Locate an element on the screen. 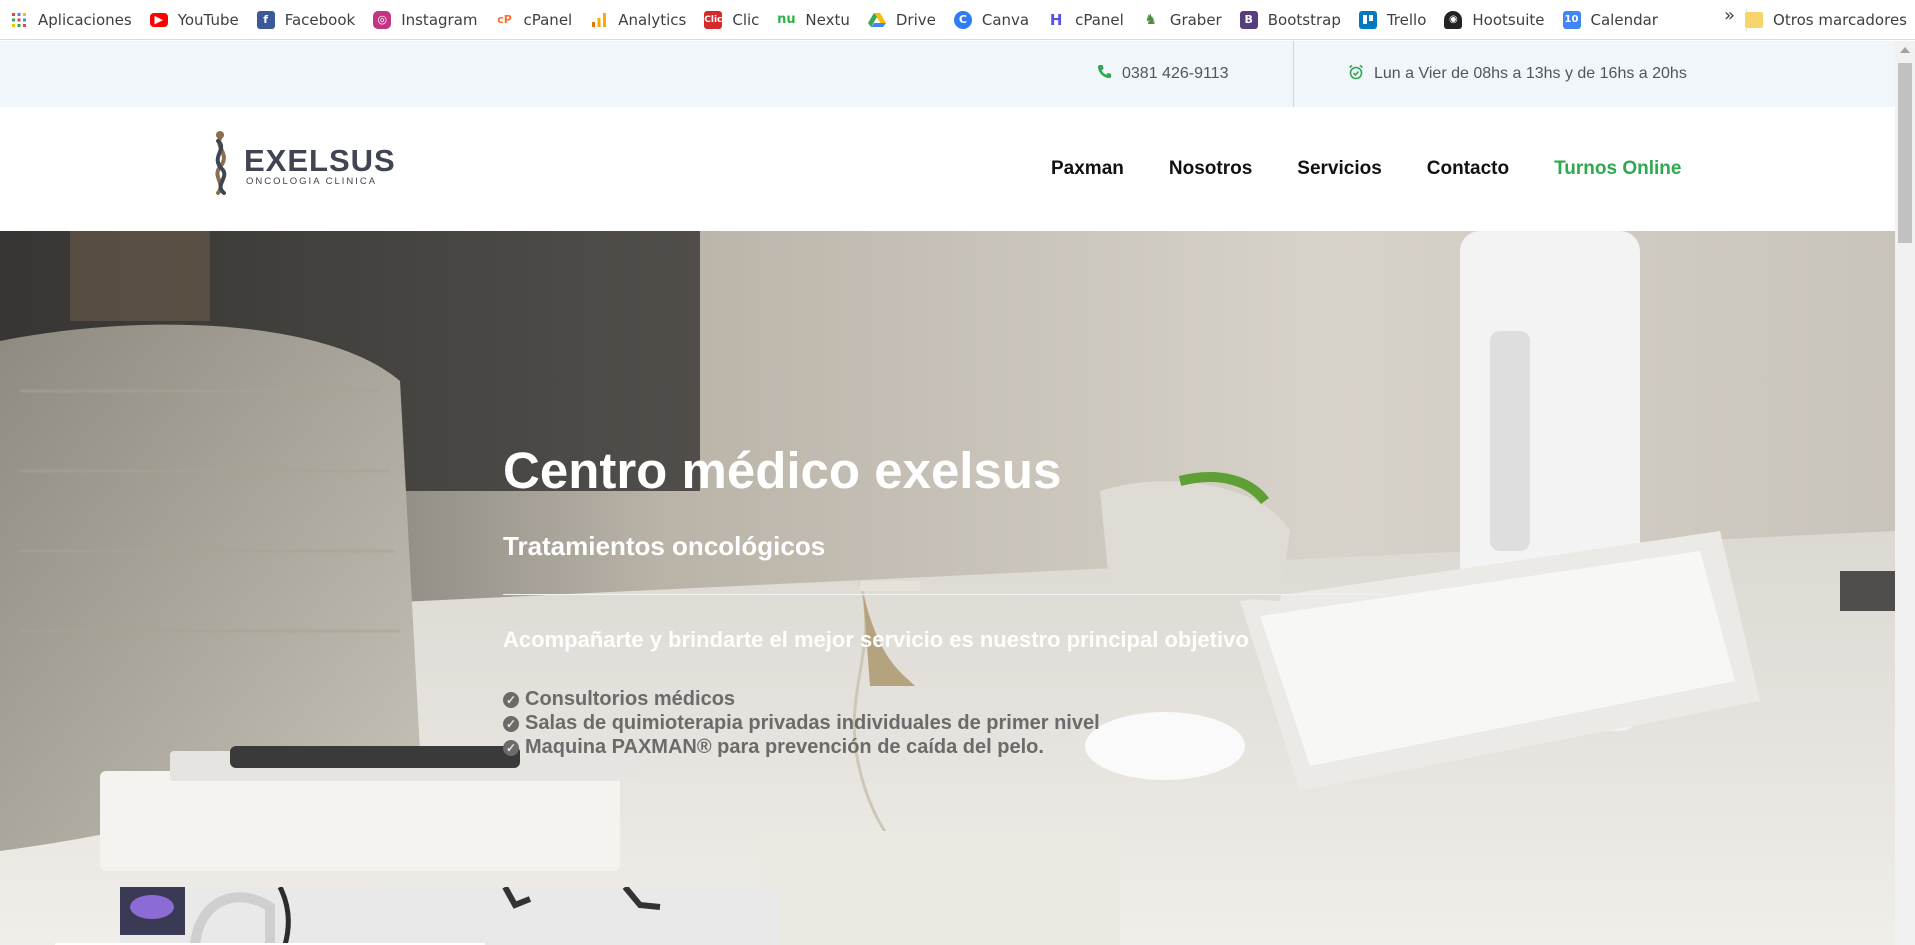  exelsus-logo: EXELSUS ONCOLOGIA CLINICA is located at coordinates (302, 163).